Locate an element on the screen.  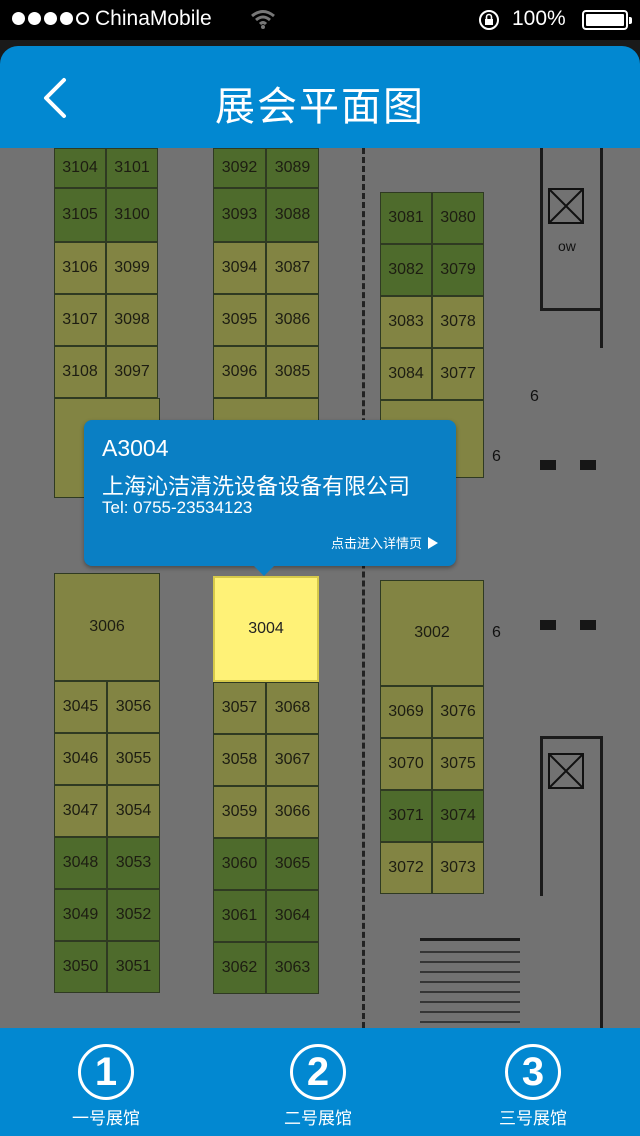
page-title: 展会平面图 is located at coordinates (320, 107).